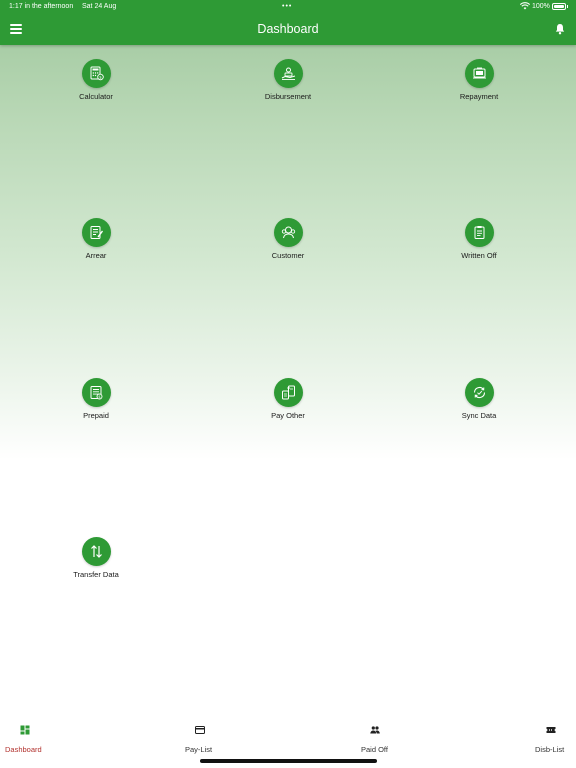 Image resolution: width=576 pixels, height=768 pixels. I want to click on wifi-icon, so click(525, 6).